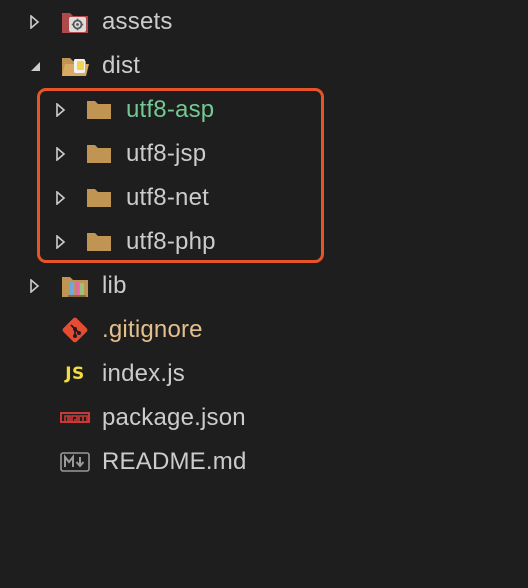 The image size is (528, 588). Describe the element at coordinates (152, 329) in the screenshot. I see `tree-item-label: .gitignore` at that location.